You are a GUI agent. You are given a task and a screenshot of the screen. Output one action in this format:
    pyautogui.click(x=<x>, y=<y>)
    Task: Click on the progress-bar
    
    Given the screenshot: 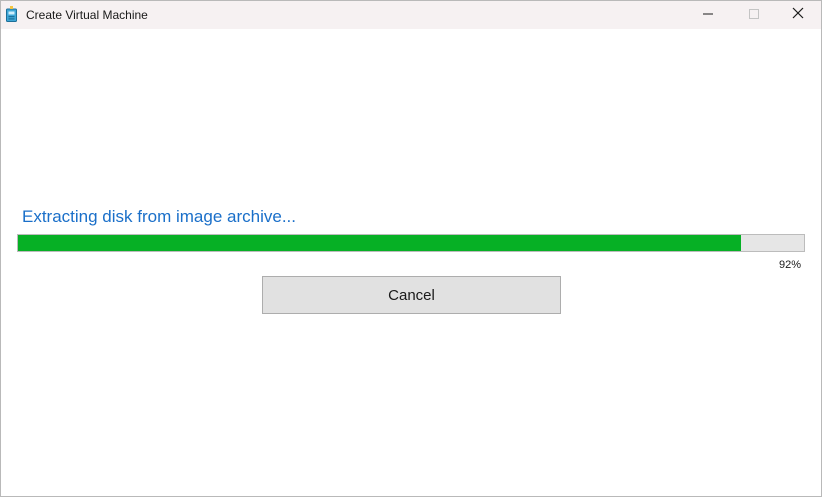 What is the action you would take?
    pyautogui.click(x=411, y=243)
    